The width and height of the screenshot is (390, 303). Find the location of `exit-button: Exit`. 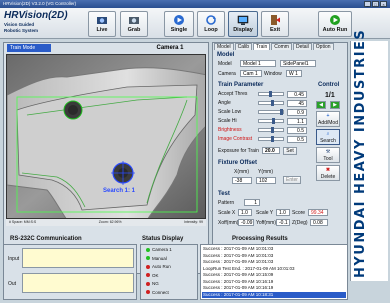

exit-button: Exit is located at coordinates (275, 24).